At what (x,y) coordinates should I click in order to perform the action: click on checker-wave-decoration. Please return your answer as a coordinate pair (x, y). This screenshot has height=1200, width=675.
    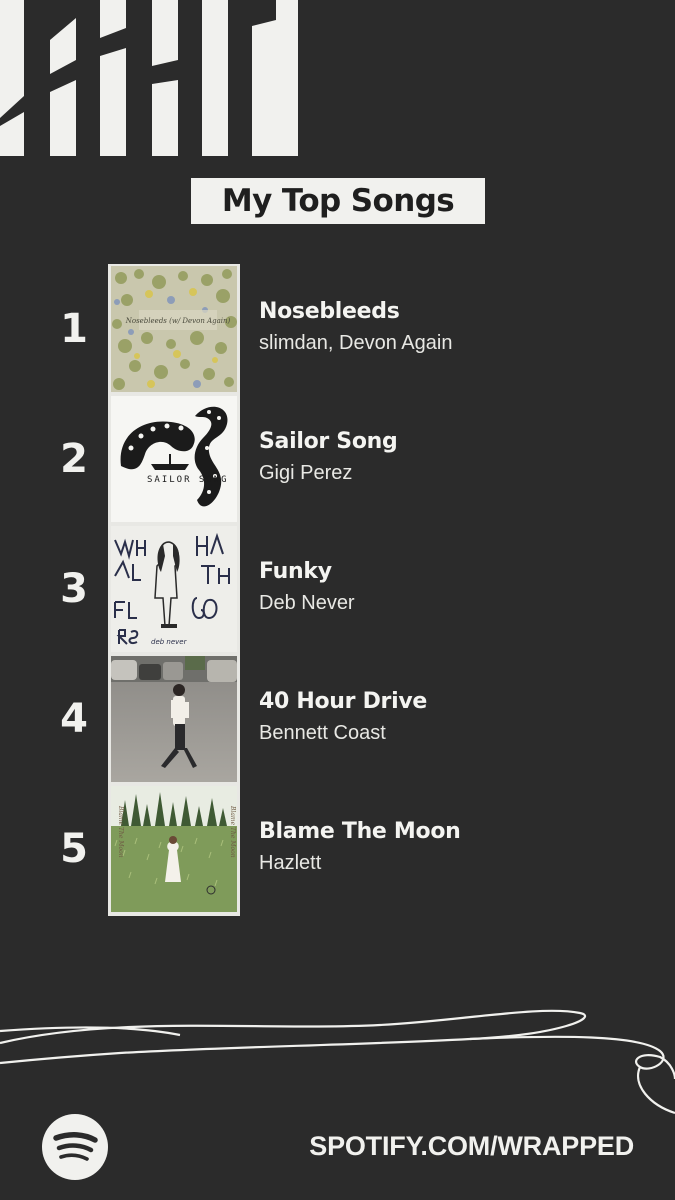
    Looking at the image, I should click on (150, 80).